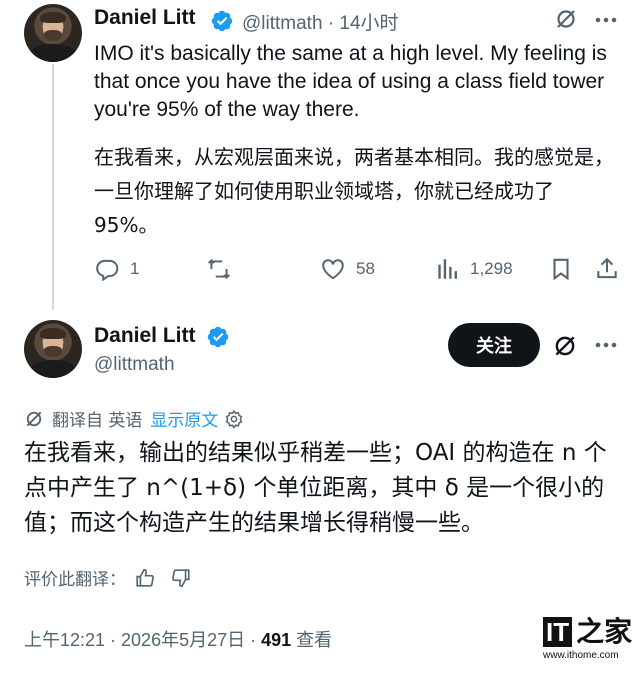  I want to click on translated-from-label: 翻译自 英语, so click(97, 421).